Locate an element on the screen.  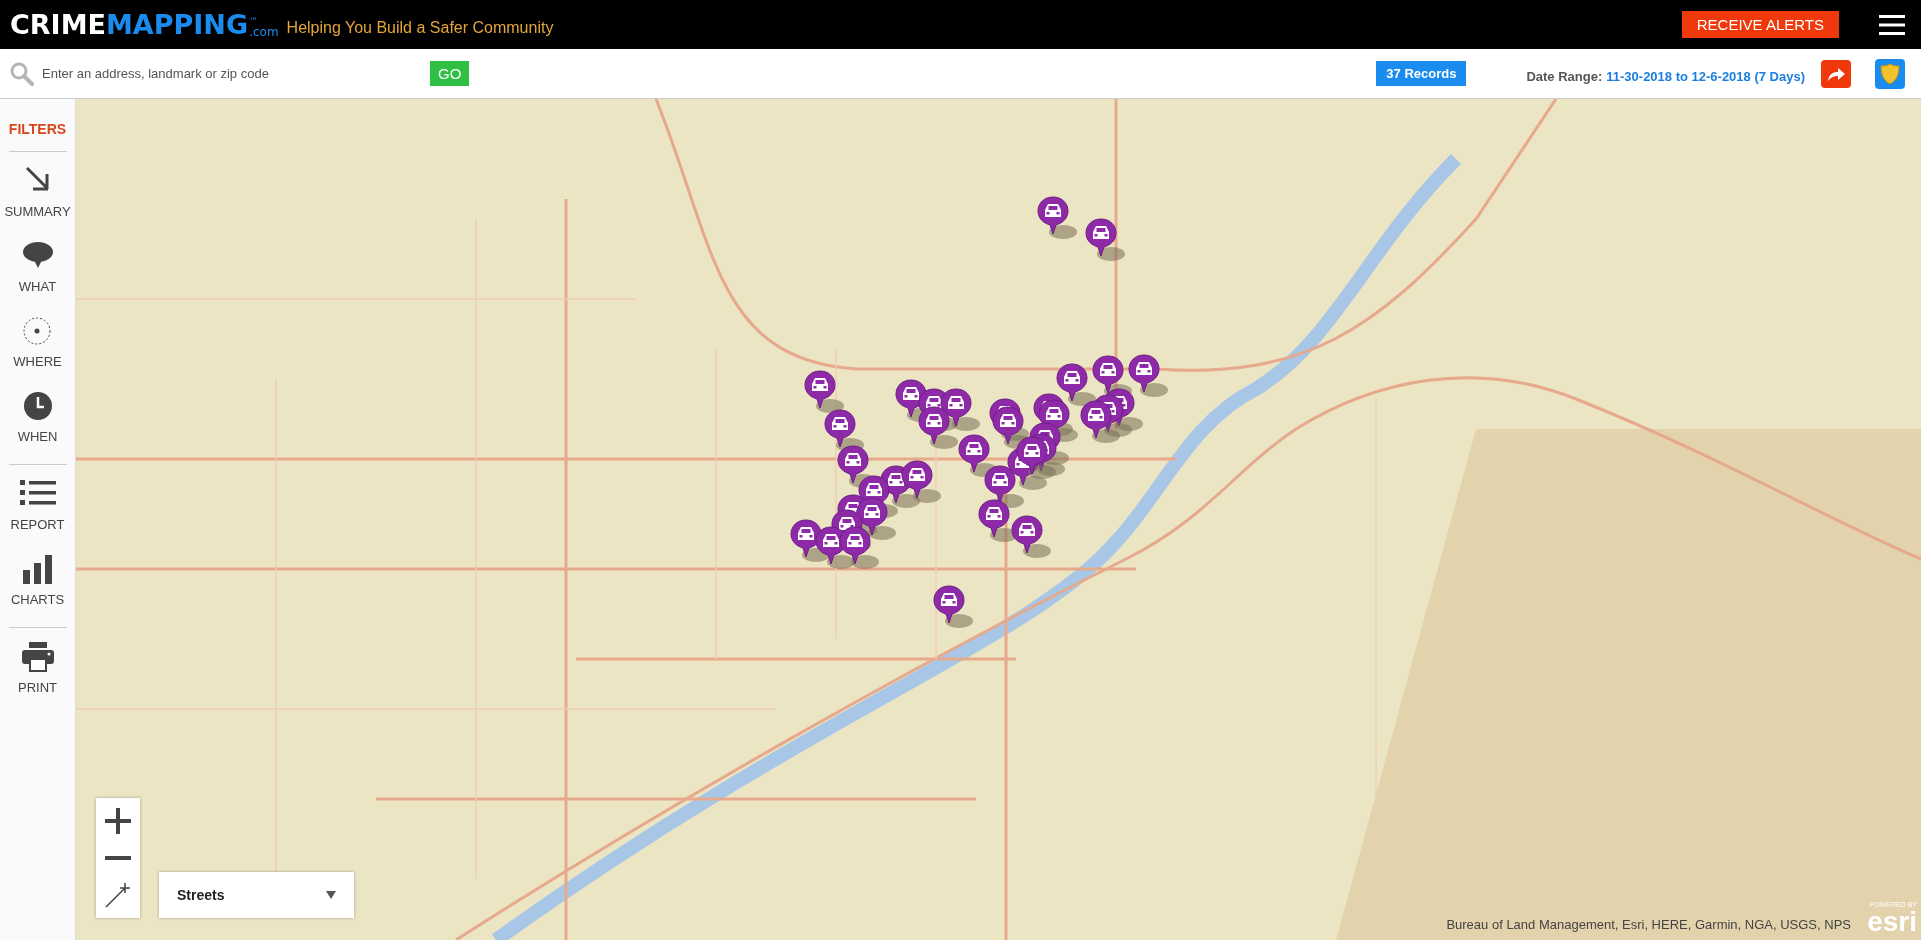
sidebar-item: PRINT is located at coordinates (37, 668).